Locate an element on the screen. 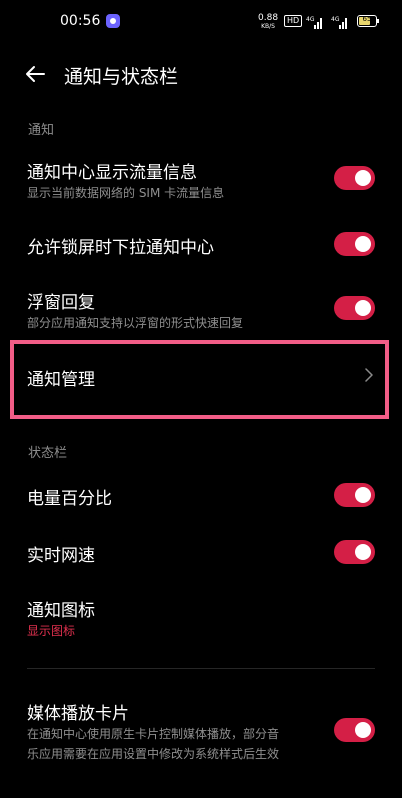  floating-reply-row: 浮窗回复 部分应用通知支持以浮窗的形式快速回复 is located at coordinates (201, 310).